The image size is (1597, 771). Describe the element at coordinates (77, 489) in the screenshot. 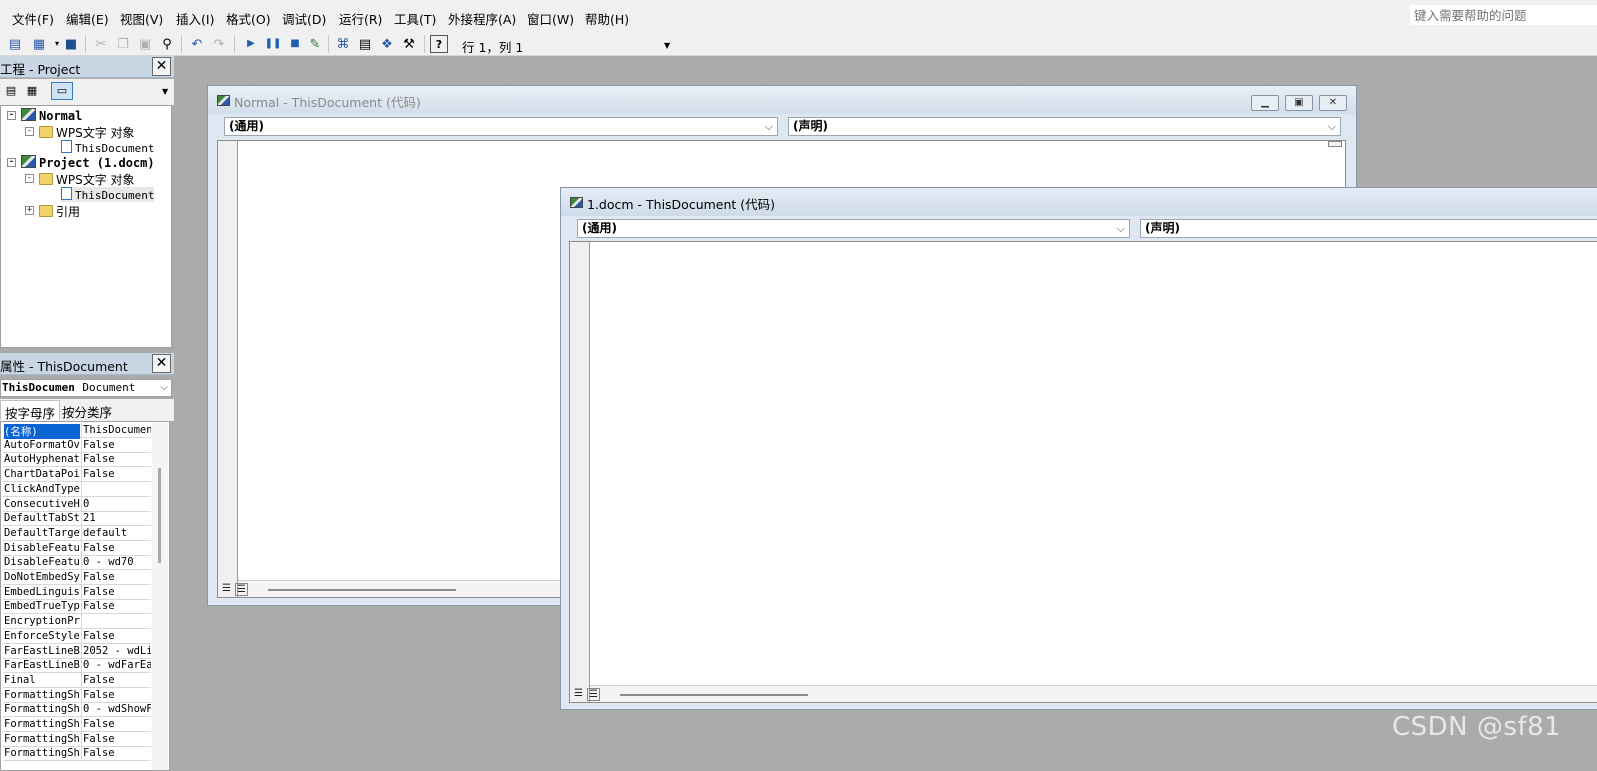

I see `property-row: ClickAndTypeF` at that location.